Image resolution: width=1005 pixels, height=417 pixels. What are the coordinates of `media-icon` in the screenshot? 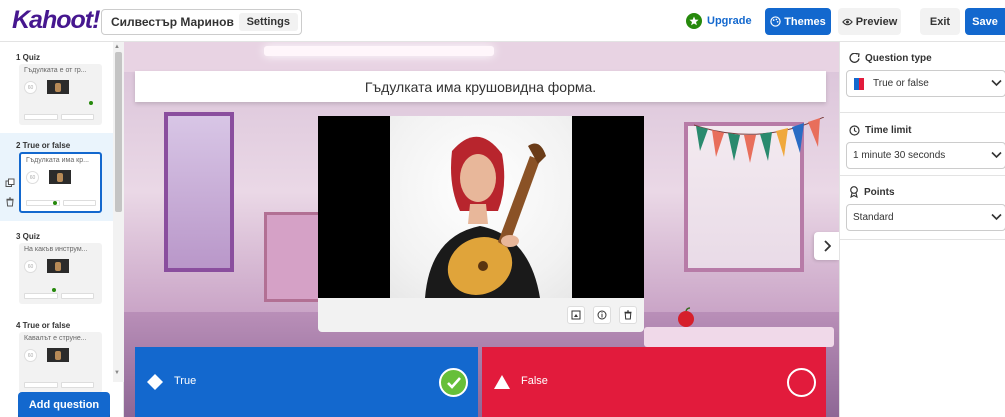 It's located at (576, 315).